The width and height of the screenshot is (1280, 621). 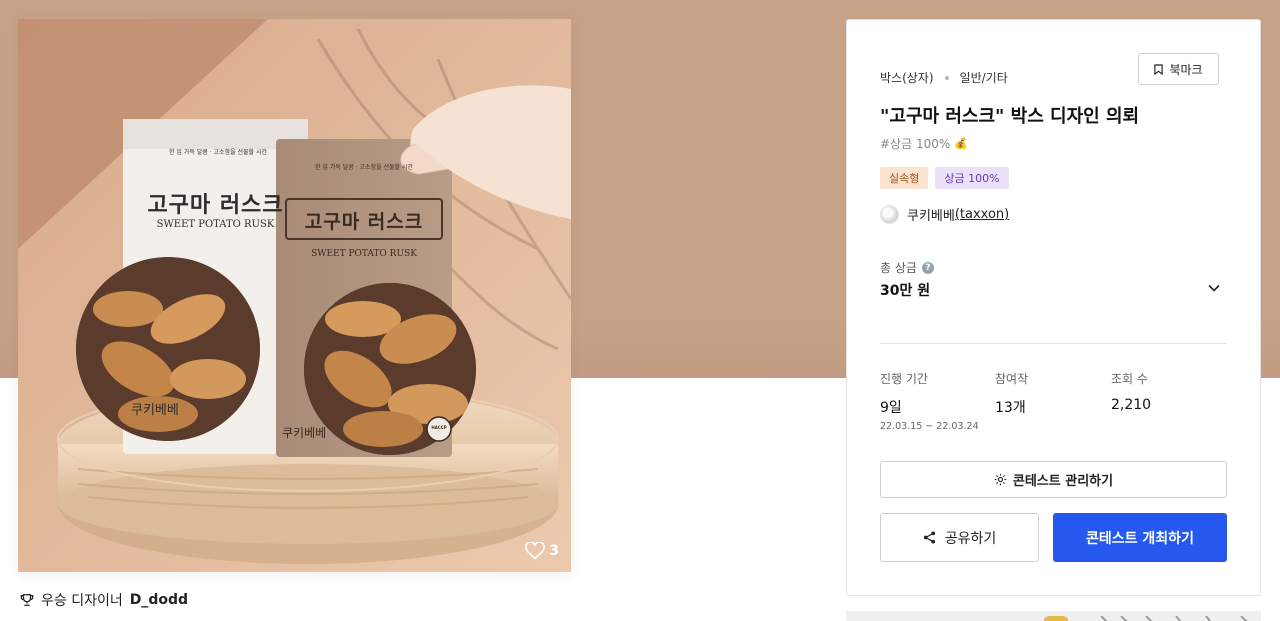 I want to click on stat-entries: 참여작 13개, so click(x=1011, y=393).